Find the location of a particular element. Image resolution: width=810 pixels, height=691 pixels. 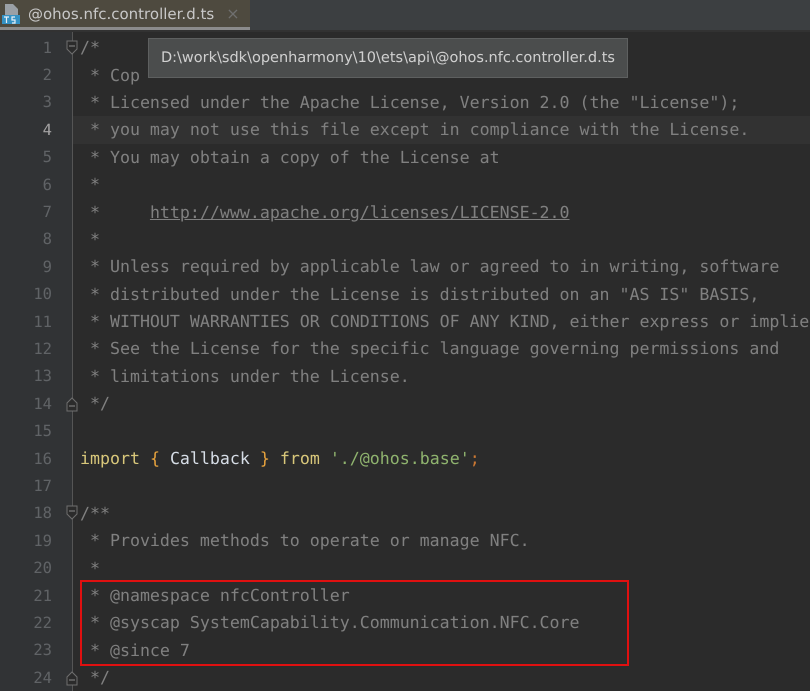

typescript-file-icon is located at coordinates (12, 13).